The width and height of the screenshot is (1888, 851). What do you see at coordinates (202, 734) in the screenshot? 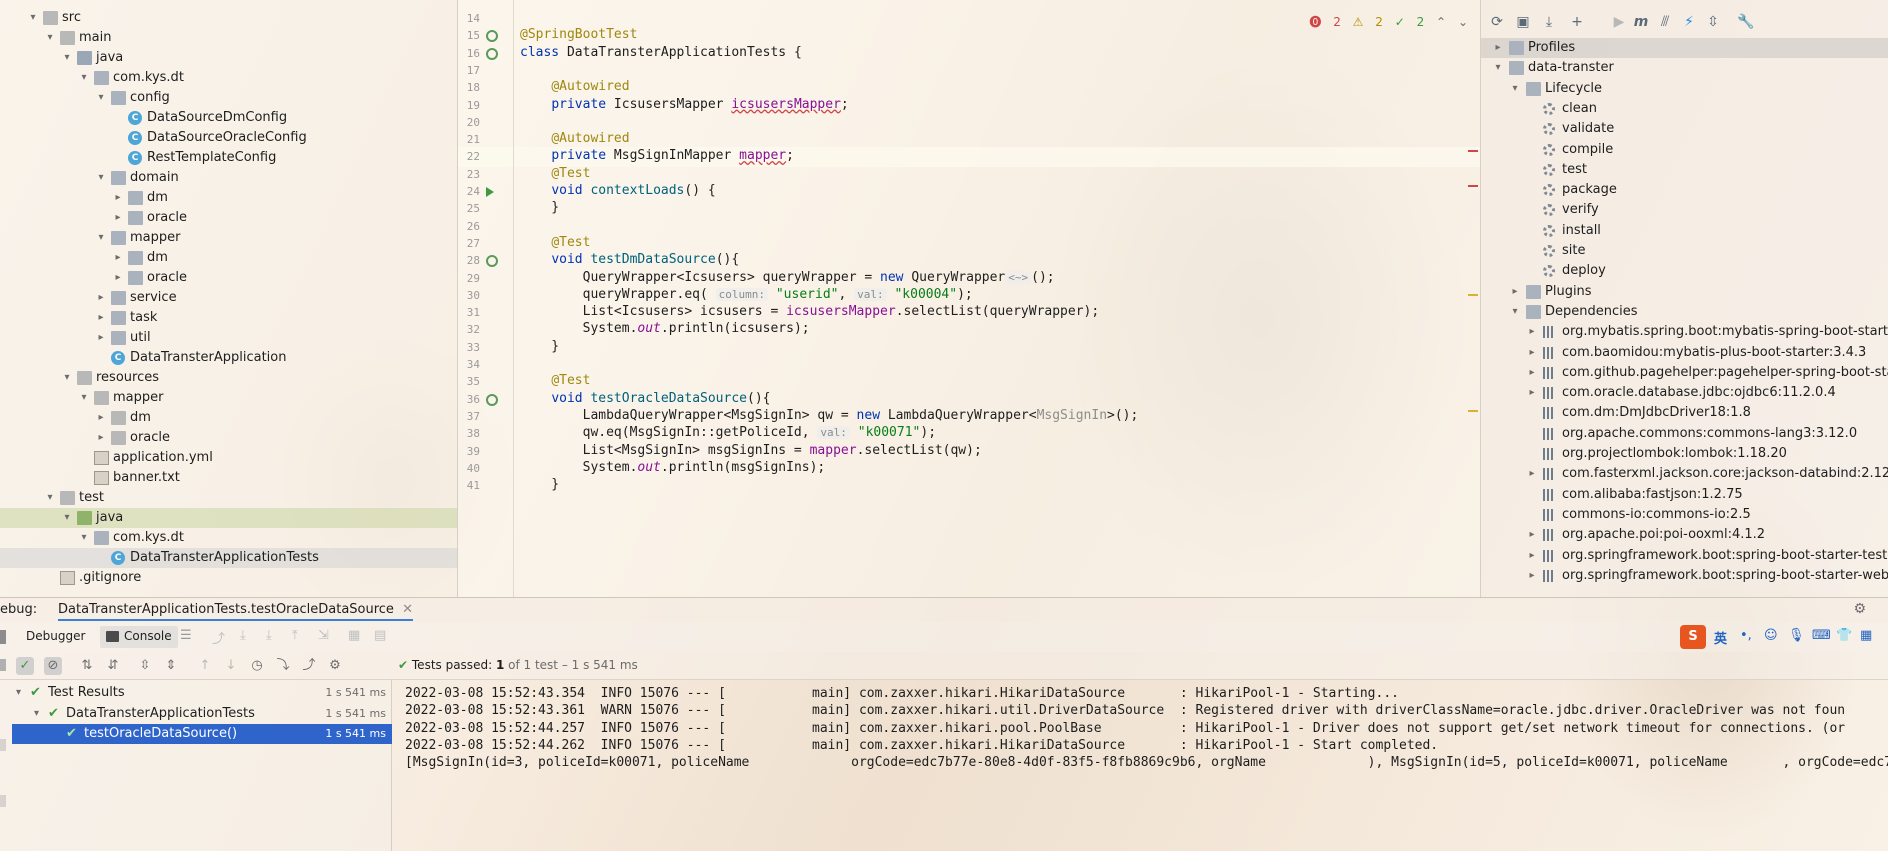
I see `test-tree-item: ✔ testOracleDataSource() 1 s 541 ms` at bounding box center [202, 734].